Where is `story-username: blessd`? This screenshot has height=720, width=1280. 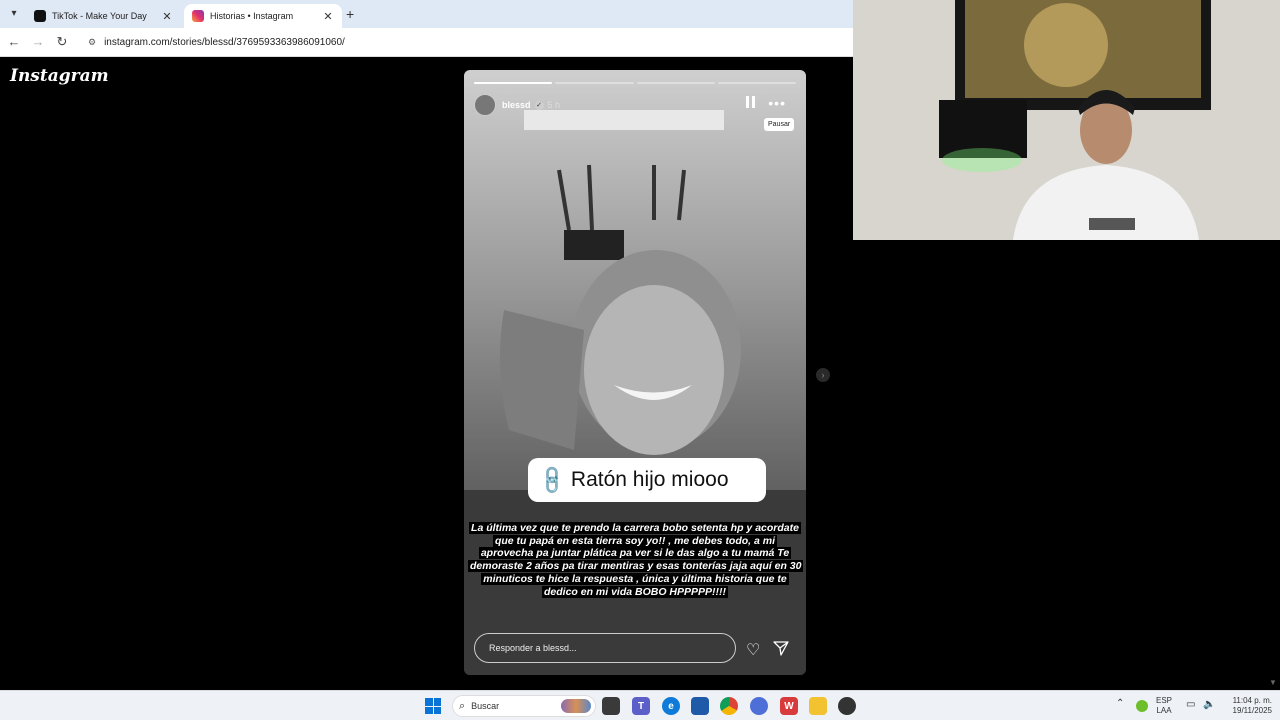
story-username: blessd is located at coordinates (516, 105).